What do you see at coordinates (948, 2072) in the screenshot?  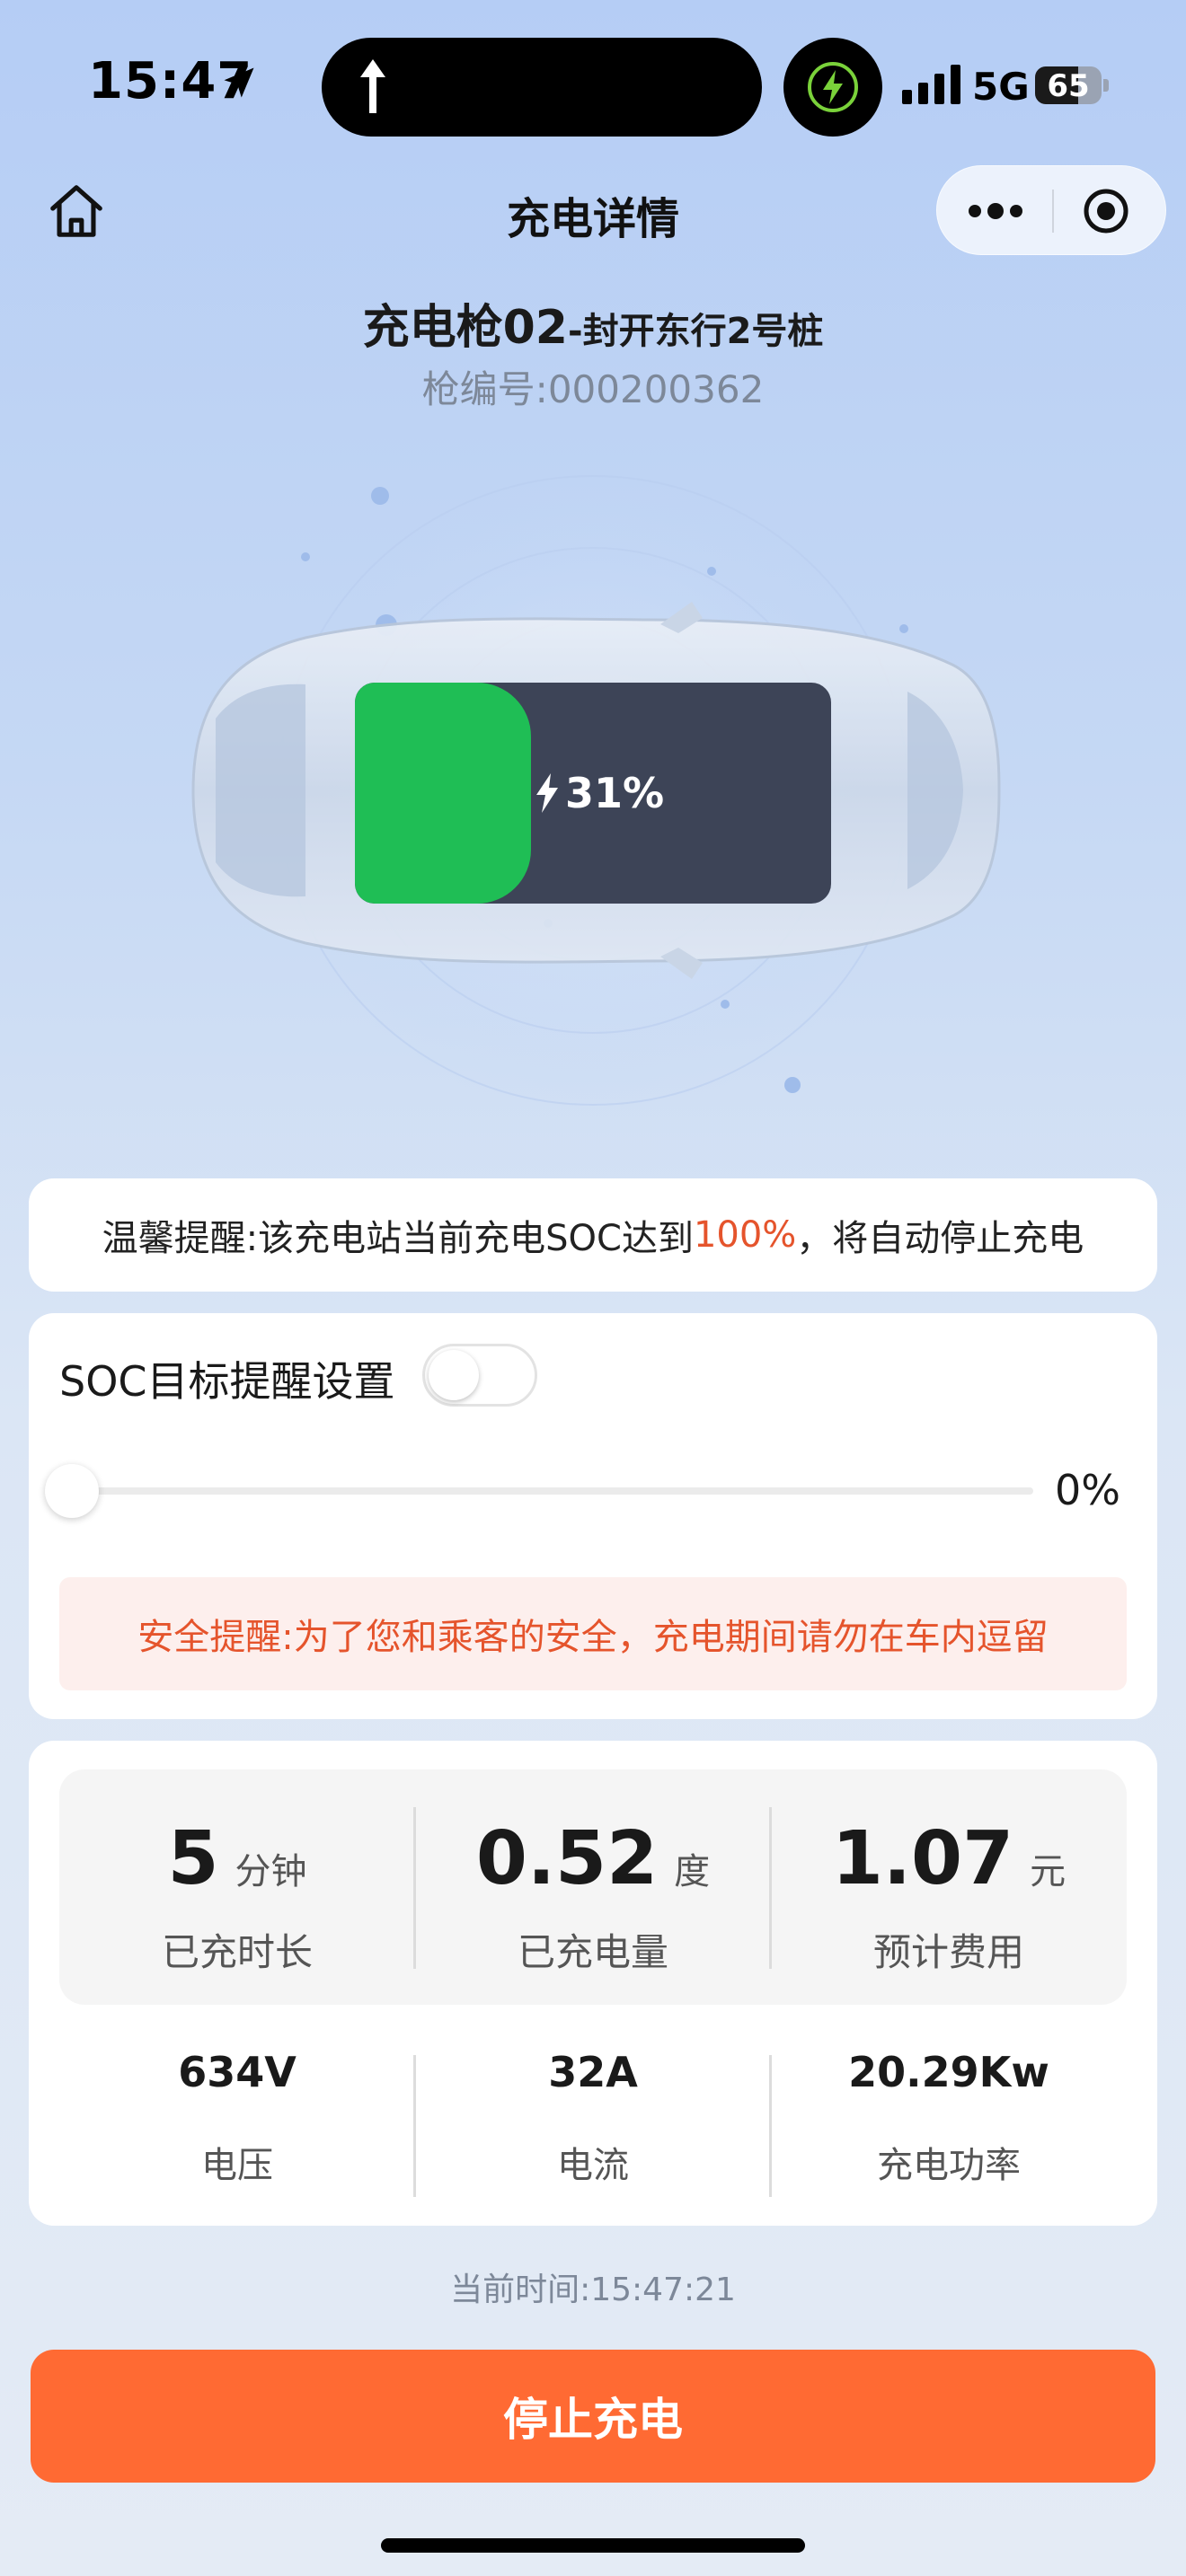 I see `power-value: 20.29Kw` at bounding box center [948, 2072].